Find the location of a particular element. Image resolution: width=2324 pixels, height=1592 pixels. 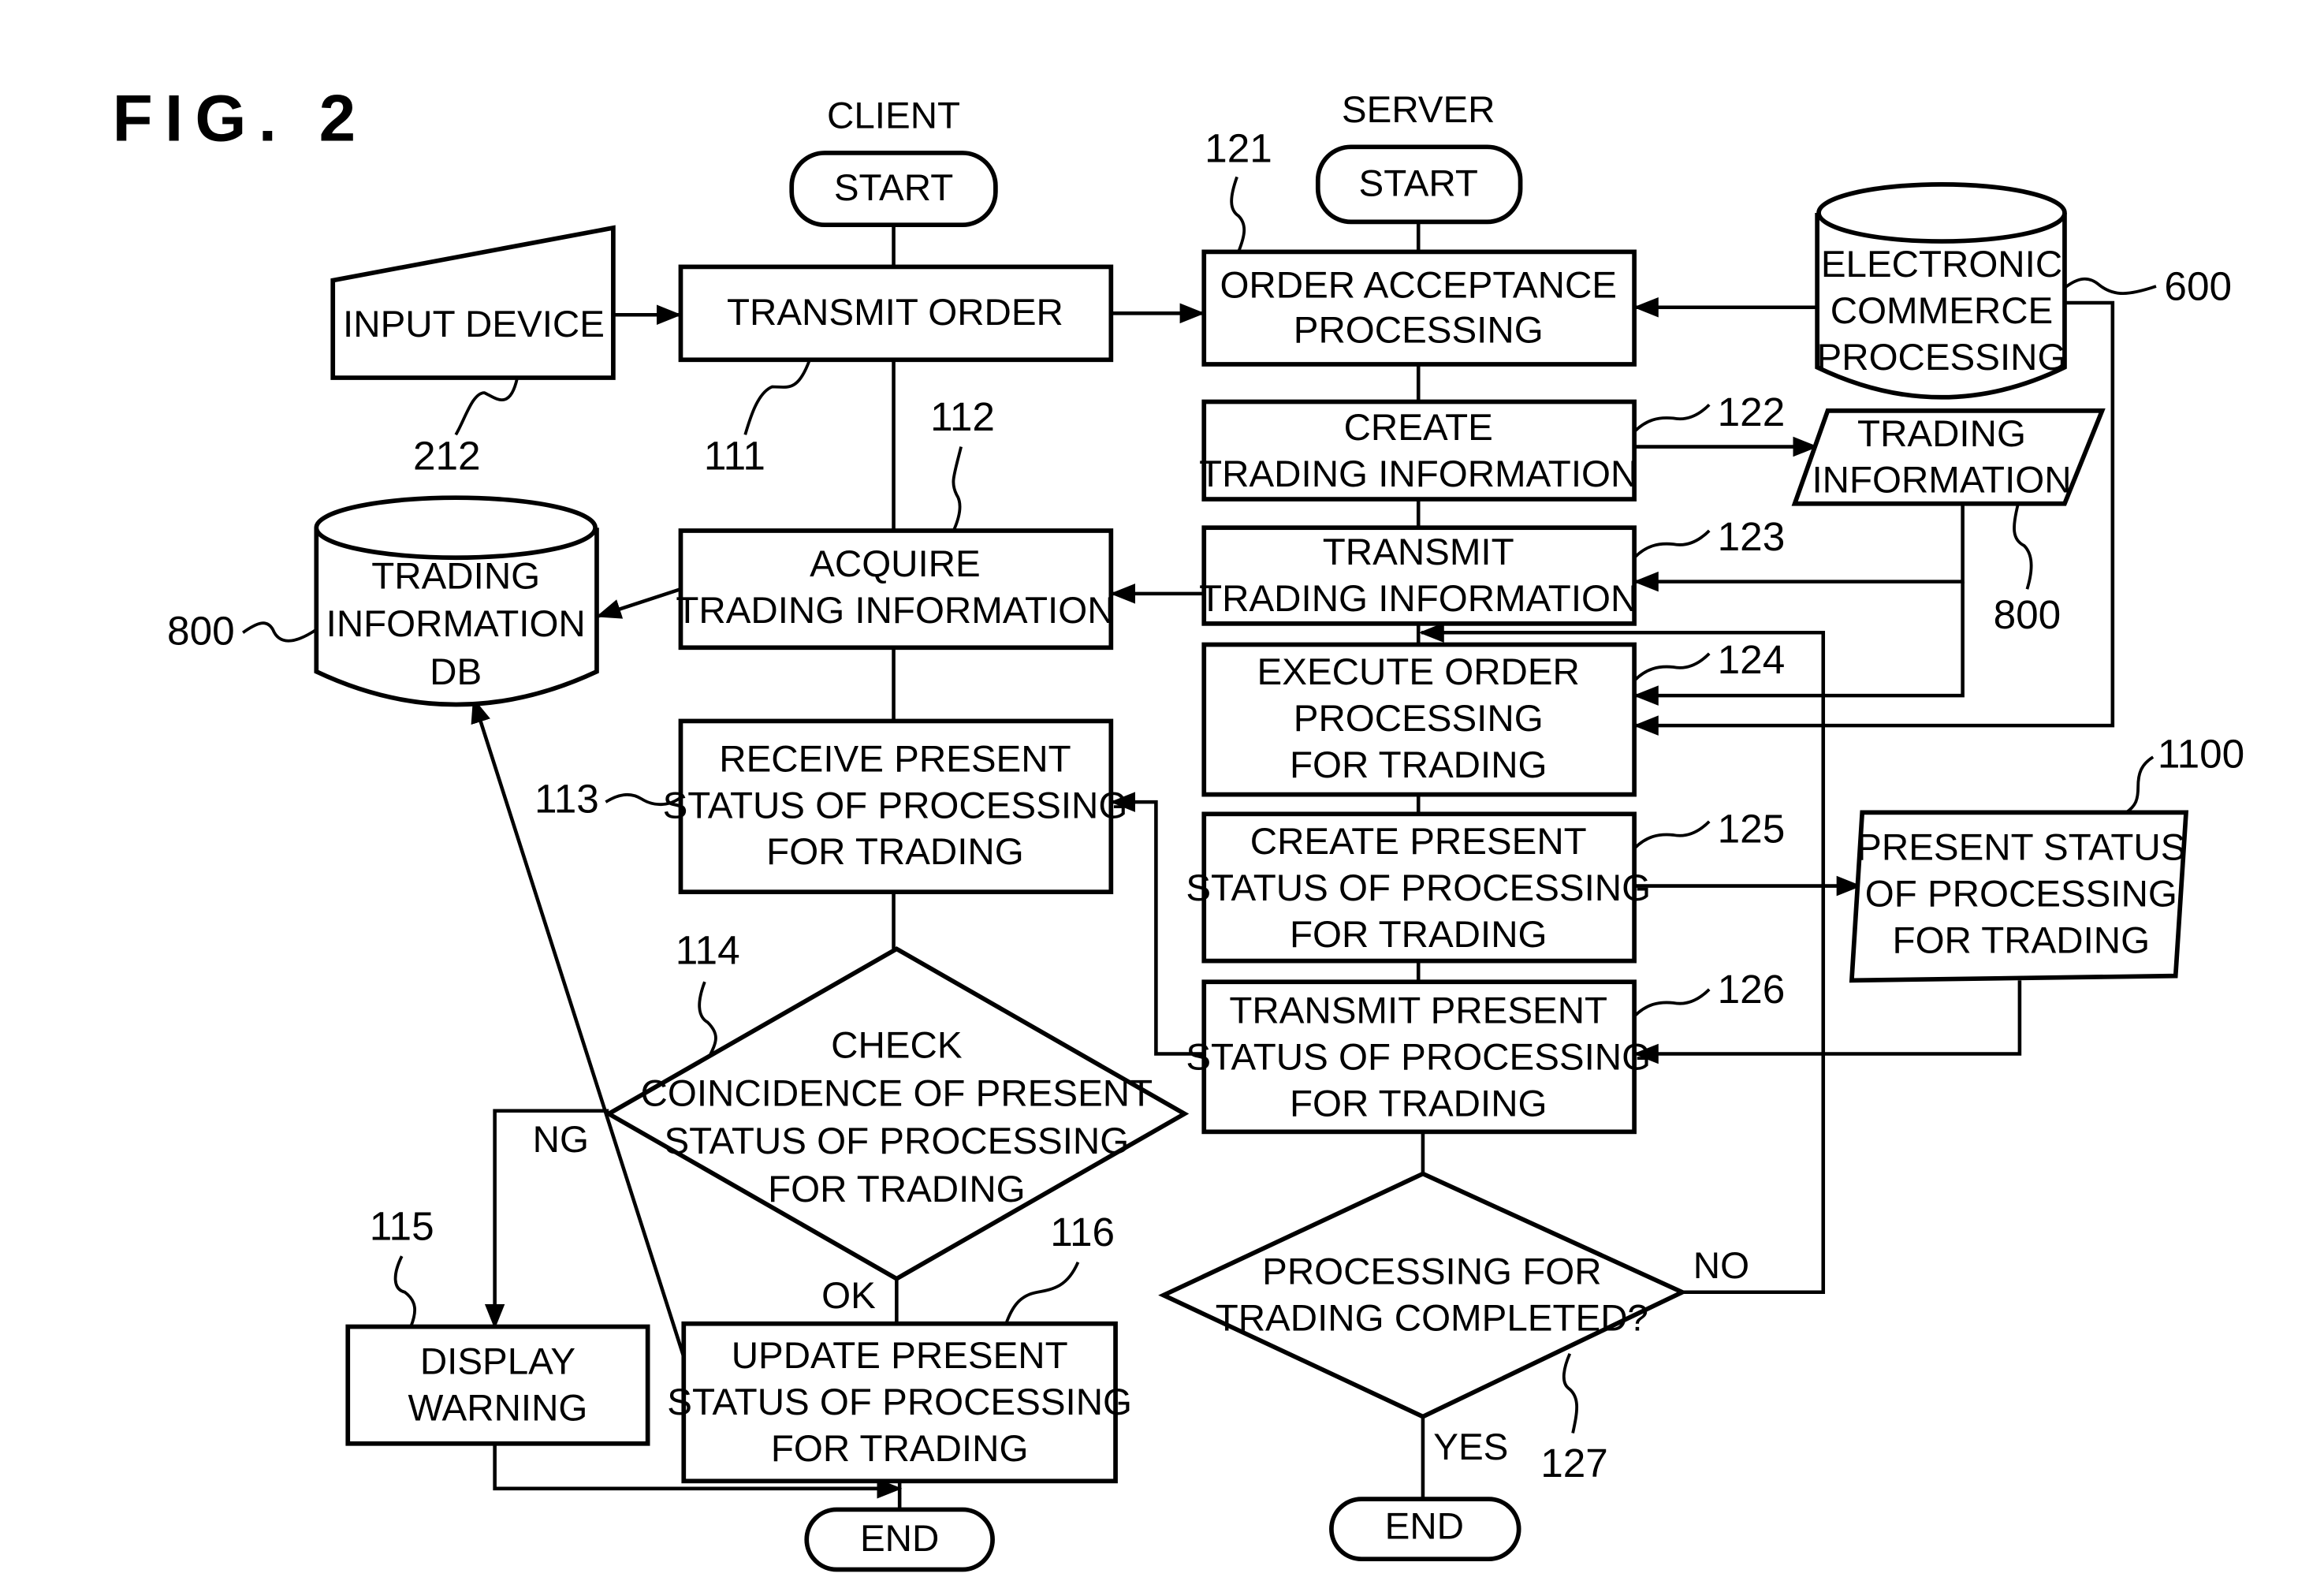

step-124-label-line-2: PROCESSING is located at coordinates (1419, 719).